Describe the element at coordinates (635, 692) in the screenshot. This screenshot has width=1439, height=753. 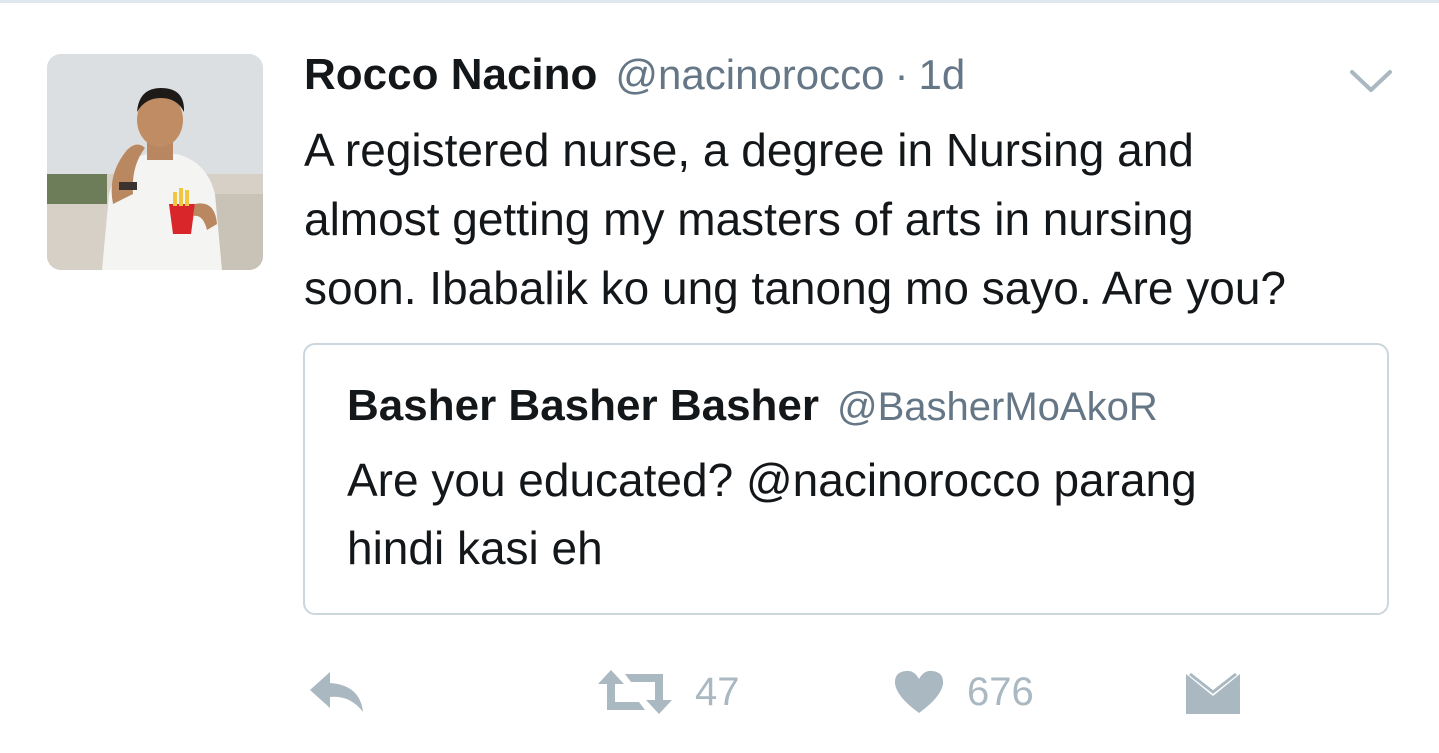
I see `retweet-icon` at that location.